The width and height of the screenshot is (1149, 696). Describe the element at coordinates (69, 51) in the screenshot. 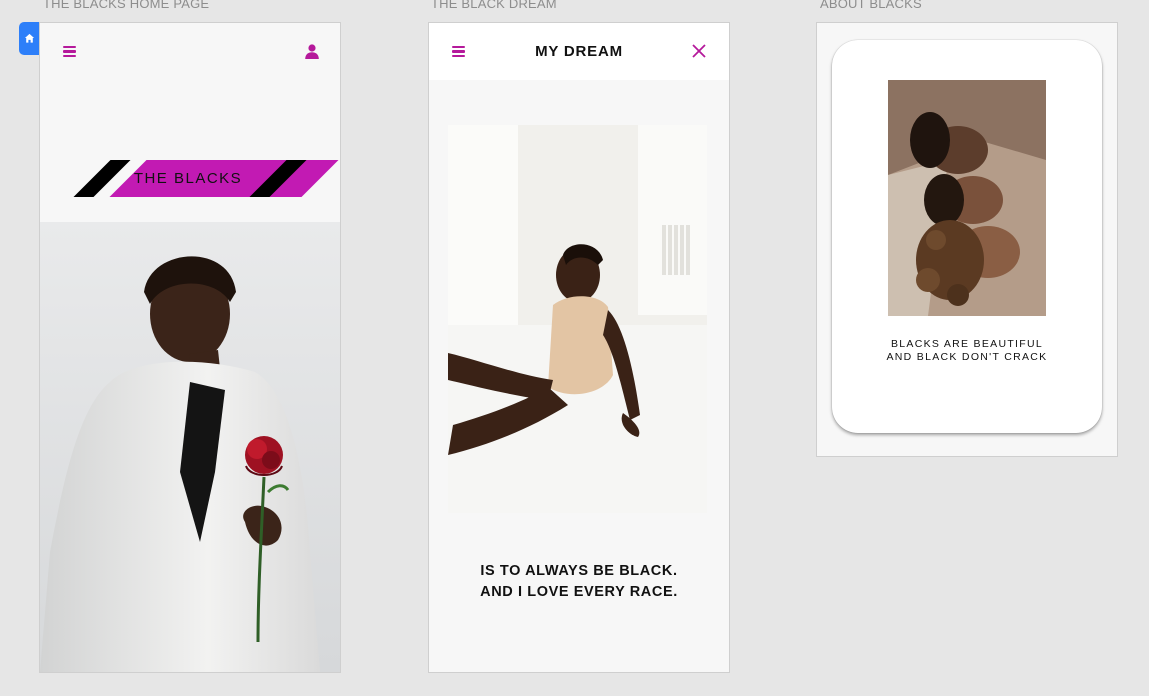

I see `hamburger-menu-icon` at that location.